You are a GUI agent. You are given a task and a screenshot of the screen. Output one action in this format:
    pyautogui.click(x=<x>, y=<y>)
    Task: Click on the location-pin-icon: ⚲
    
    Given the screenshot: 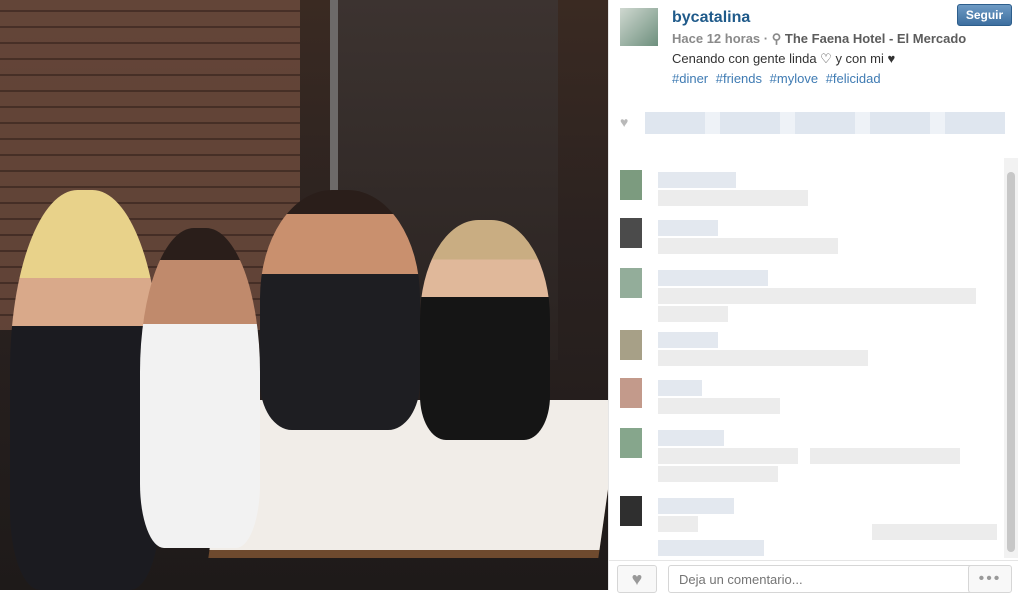 What is the action you would take?
    pyautogui.click(x=776, y=38)
    